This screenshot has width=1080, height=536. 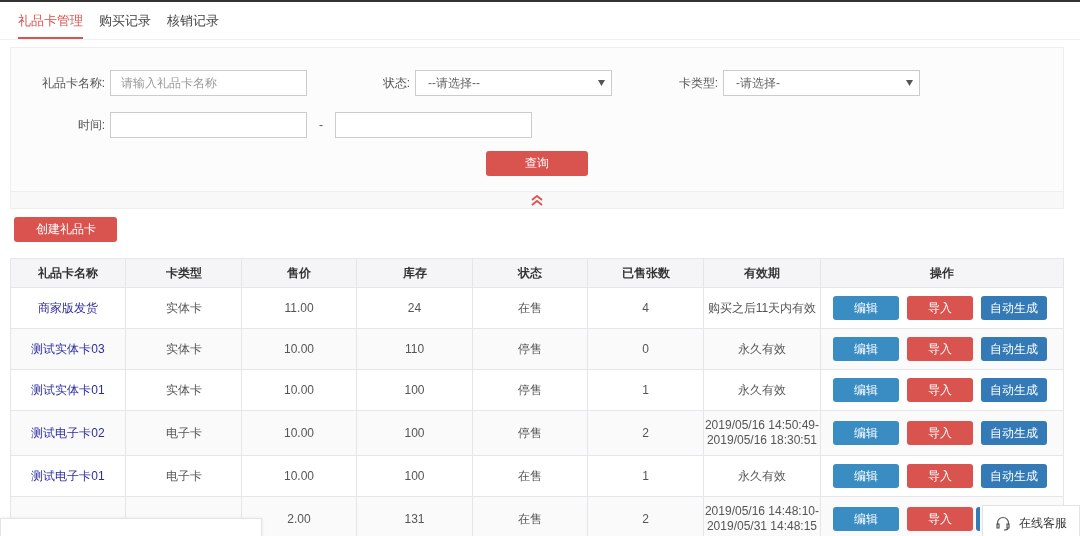 I want to click on select-dropdown: --请选择--, so click(x=513, y=83).